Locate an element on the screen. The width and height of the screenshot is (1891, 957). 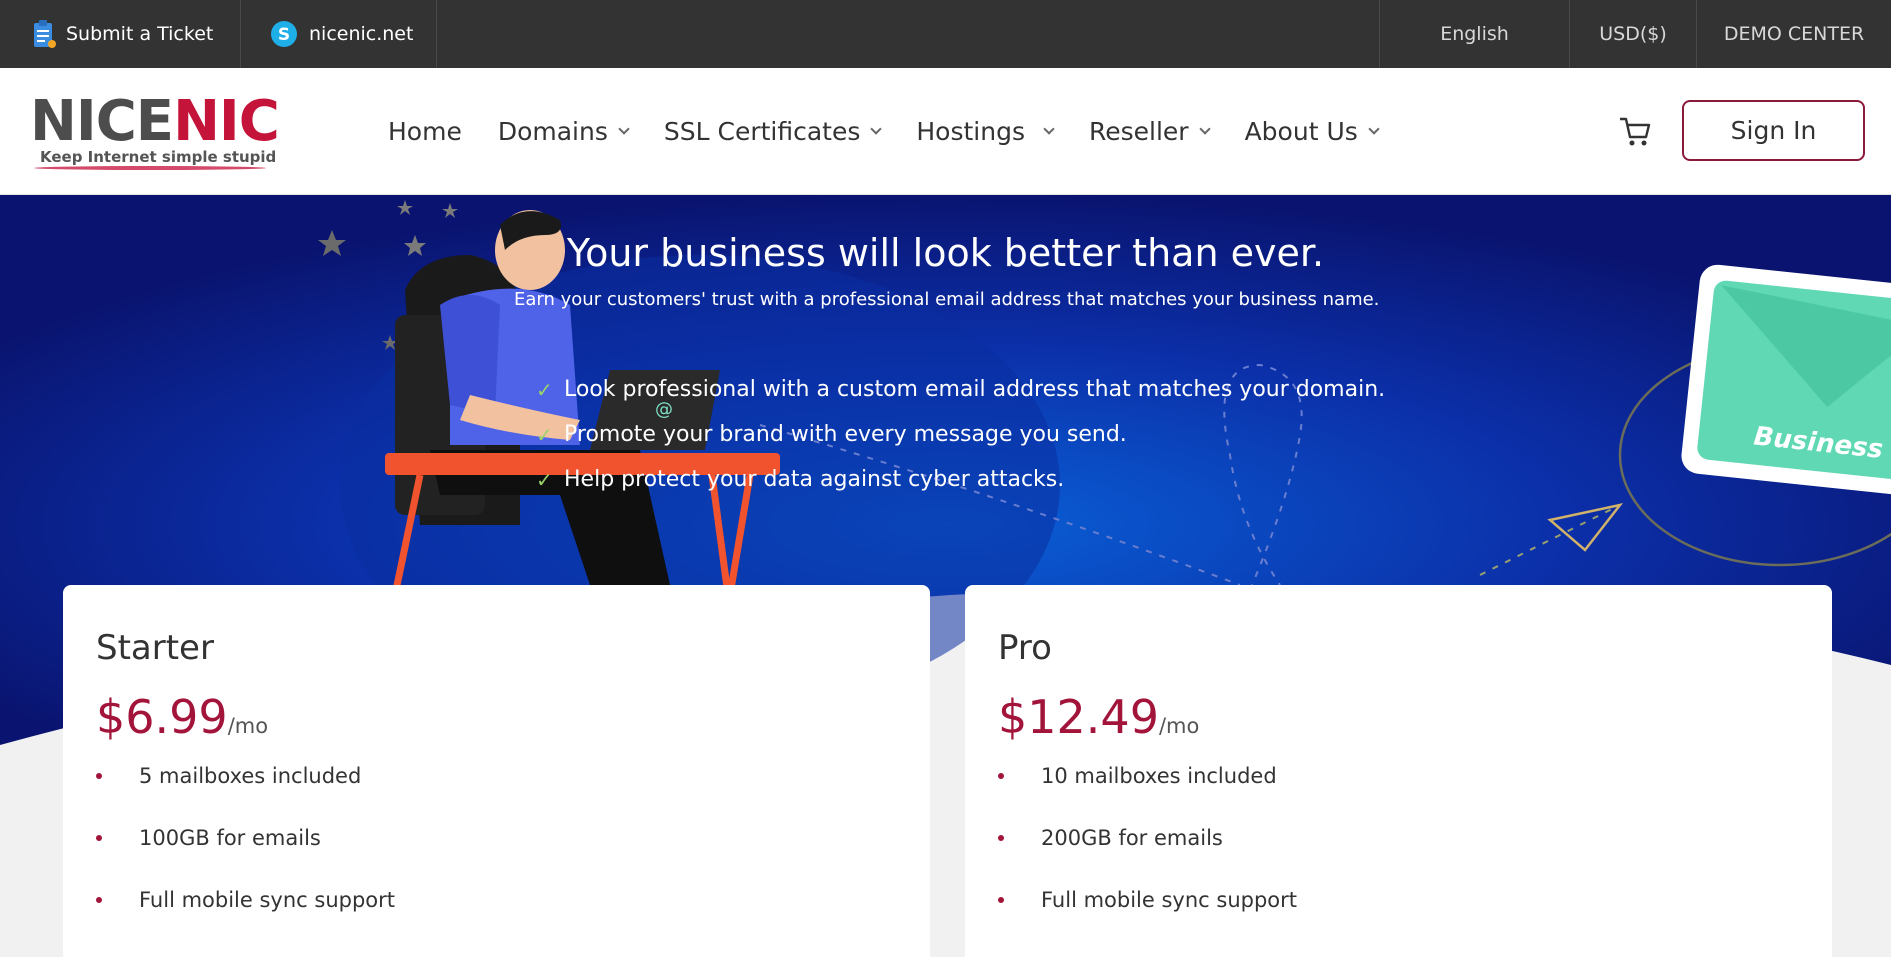
nav-item-about-us: About Us is located at coordinates (1312, 131).